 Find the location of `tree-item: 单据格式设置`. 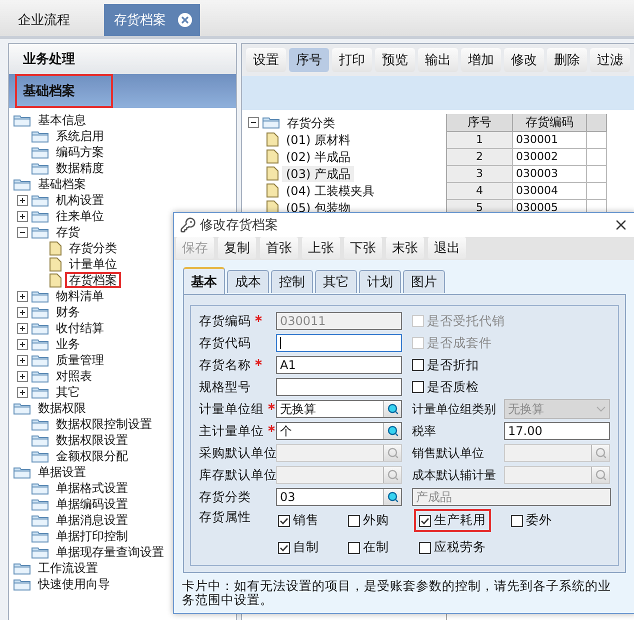

tree-item: 单据格式设置 is located at coordinates (92, 488).